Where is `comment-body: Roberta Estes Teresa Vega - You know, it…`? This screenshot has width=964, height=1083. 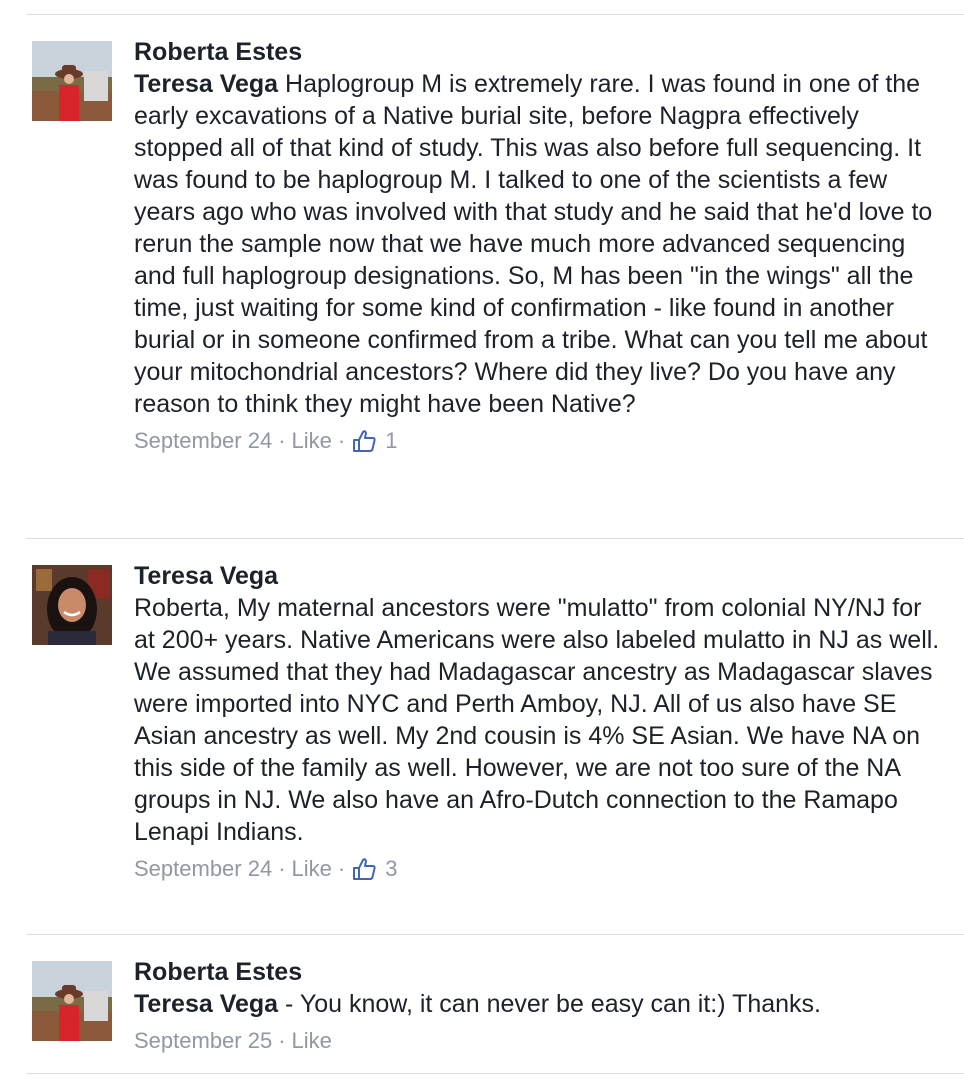 comment-body: Roberta Estes Teresa Vega - You know, it… is located at coordinates (539, 1006).